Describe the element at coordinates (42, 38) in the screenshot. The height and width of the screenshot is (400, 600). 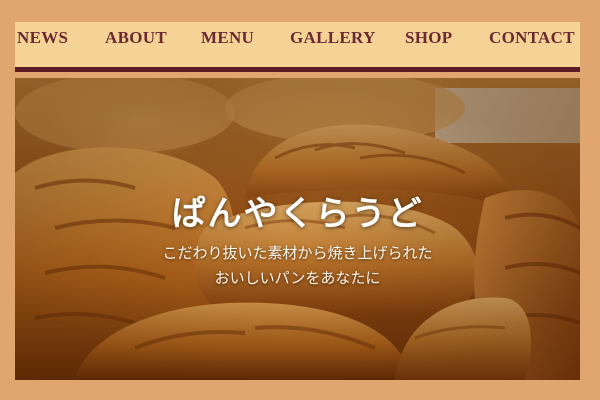
I see `nav-item-news: NEWS` at that location.